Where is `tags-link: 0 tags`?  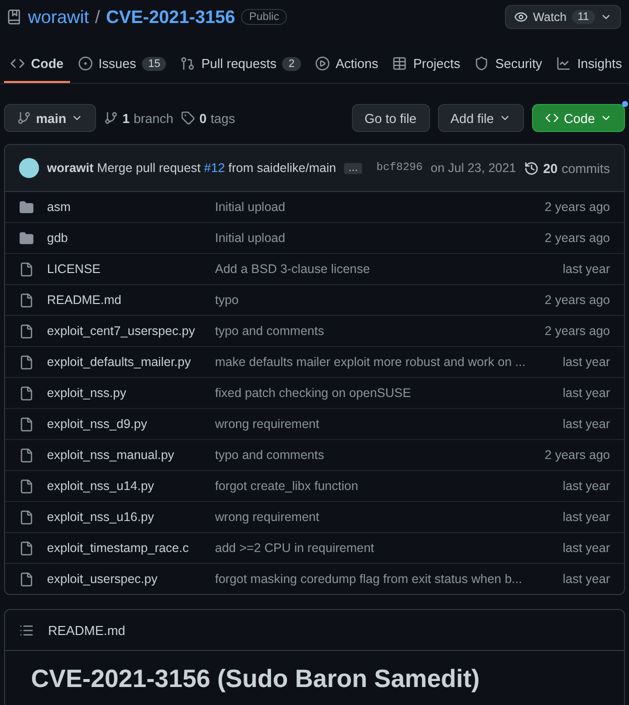 tags-link: 0 tags is located at coordinates (208, 118).